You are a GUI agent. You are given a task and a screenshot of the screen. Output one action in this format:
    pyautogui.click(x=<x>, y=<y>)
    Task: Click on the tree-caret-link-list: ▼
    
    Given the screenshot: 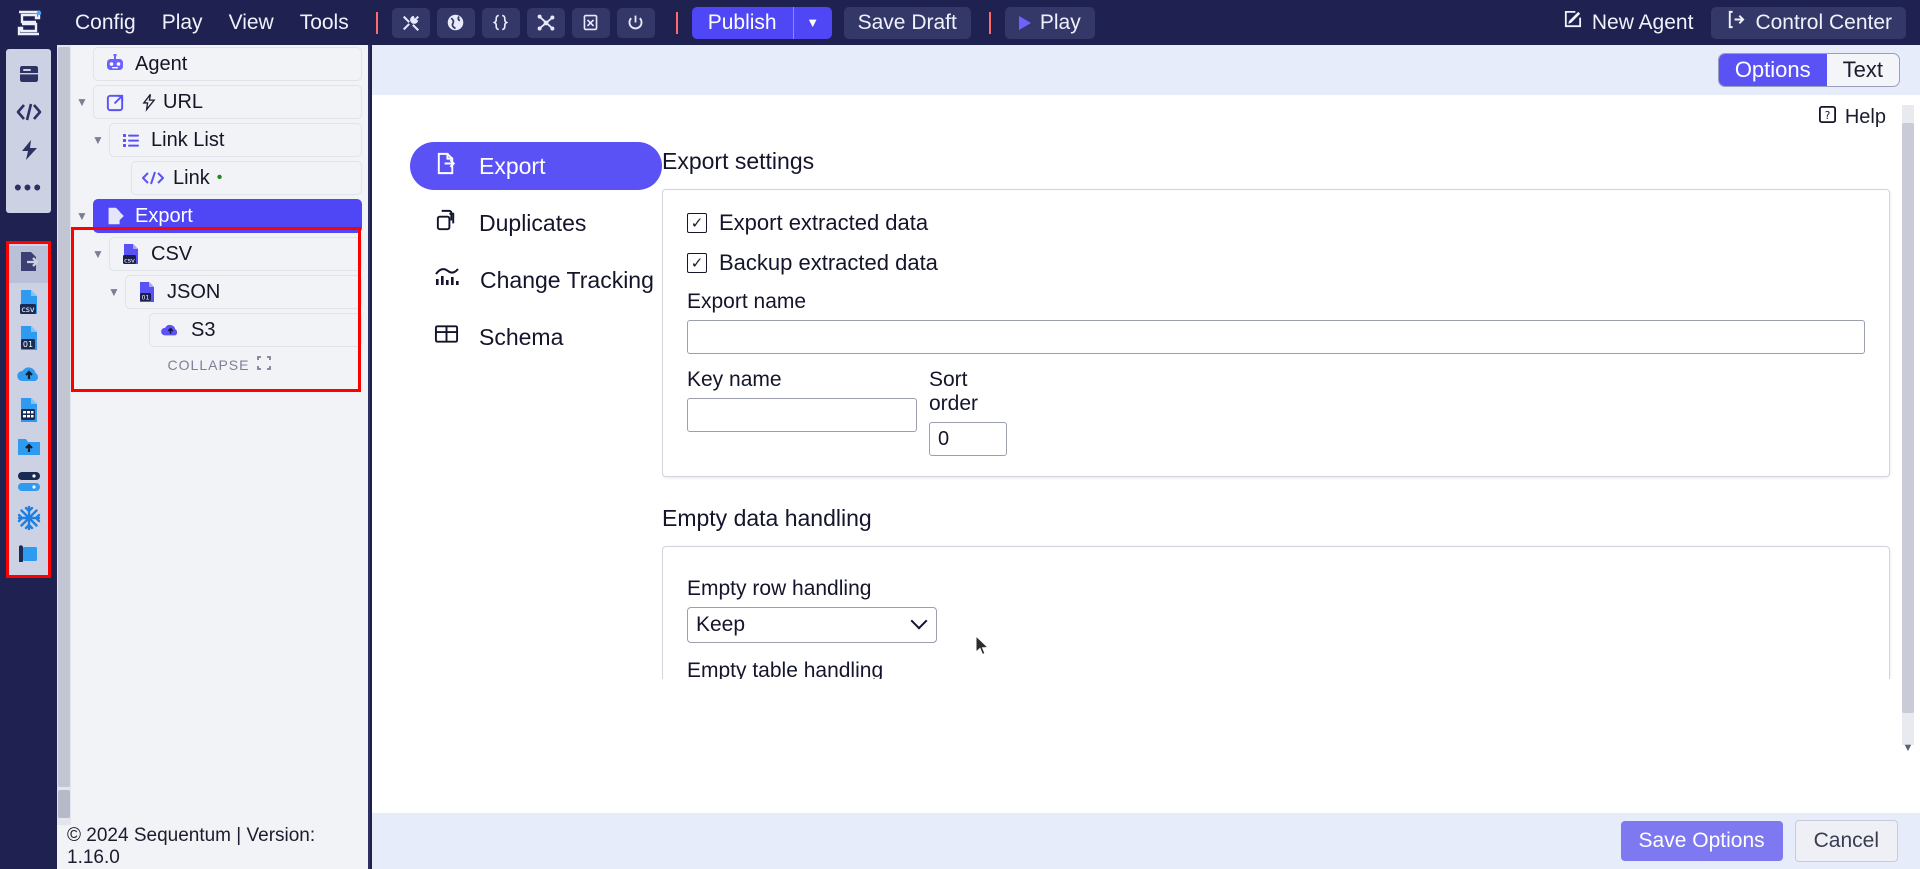 What is the action you would take?
    pyautogui.click(x=98, y=140)
    